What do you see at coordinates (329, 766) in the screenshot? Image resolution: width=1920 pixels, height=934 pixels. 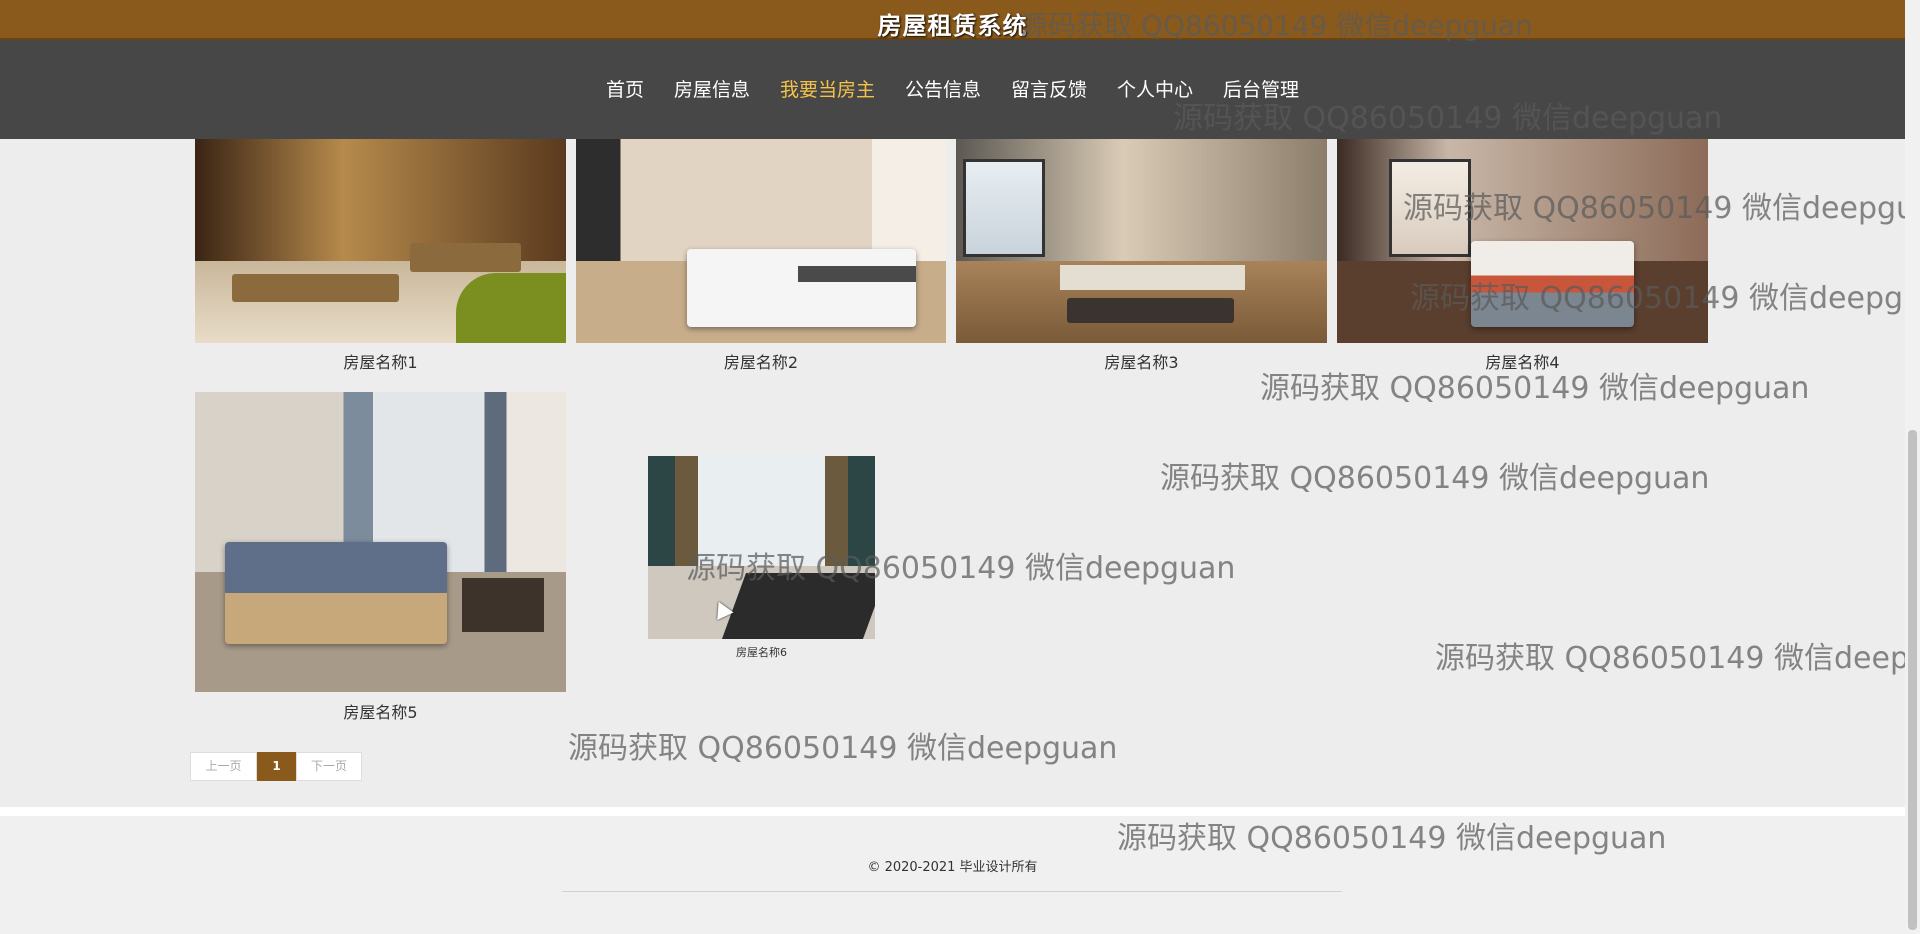 I see `next-page-button: 下一页` at bounding box center [329, 766].